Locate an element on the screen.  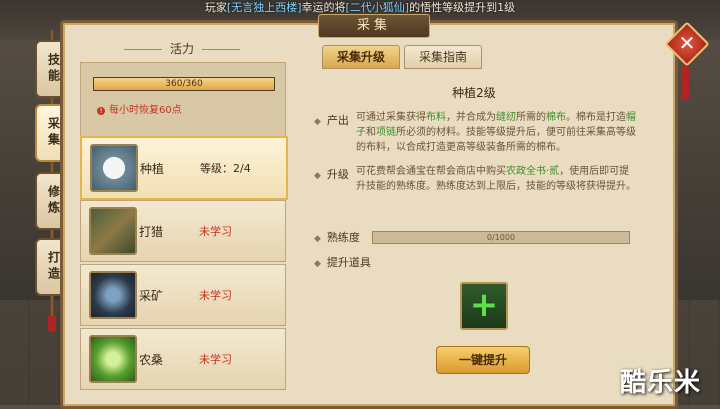
proficiency-bar: 0/1000 is located at coordinates (501, 237).